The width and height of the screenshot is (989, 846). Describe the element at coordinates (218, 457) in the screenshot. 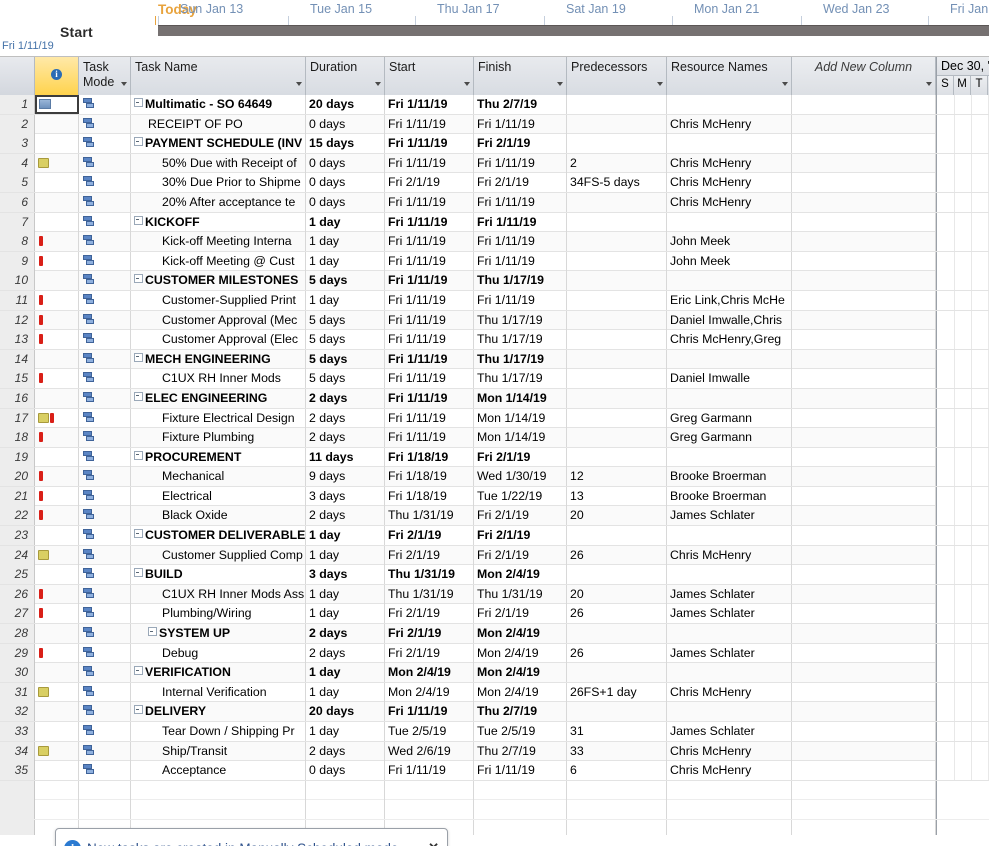

I see `row-task-name: PROCUREMENT` at that location.